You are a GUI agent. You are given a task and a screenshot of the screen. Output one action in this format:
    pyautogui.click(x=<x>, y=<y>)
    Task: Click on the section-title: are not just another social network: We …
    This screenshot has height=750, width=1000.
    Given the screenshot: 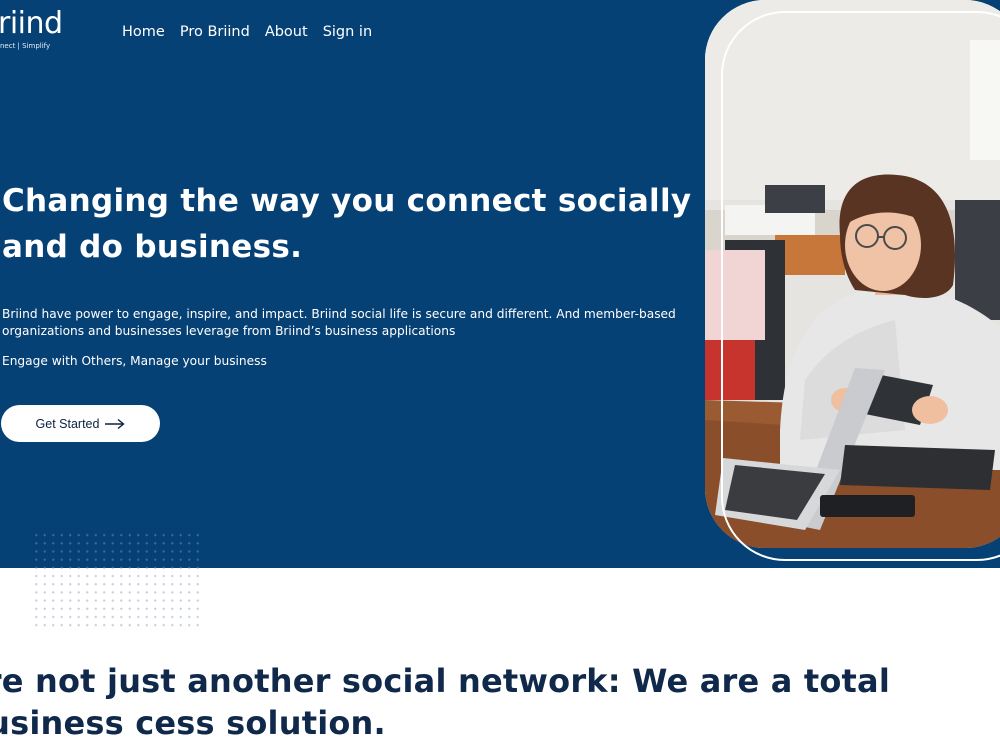 What is the action you would take?
    pyautogui.click(x=445, y=702)
    